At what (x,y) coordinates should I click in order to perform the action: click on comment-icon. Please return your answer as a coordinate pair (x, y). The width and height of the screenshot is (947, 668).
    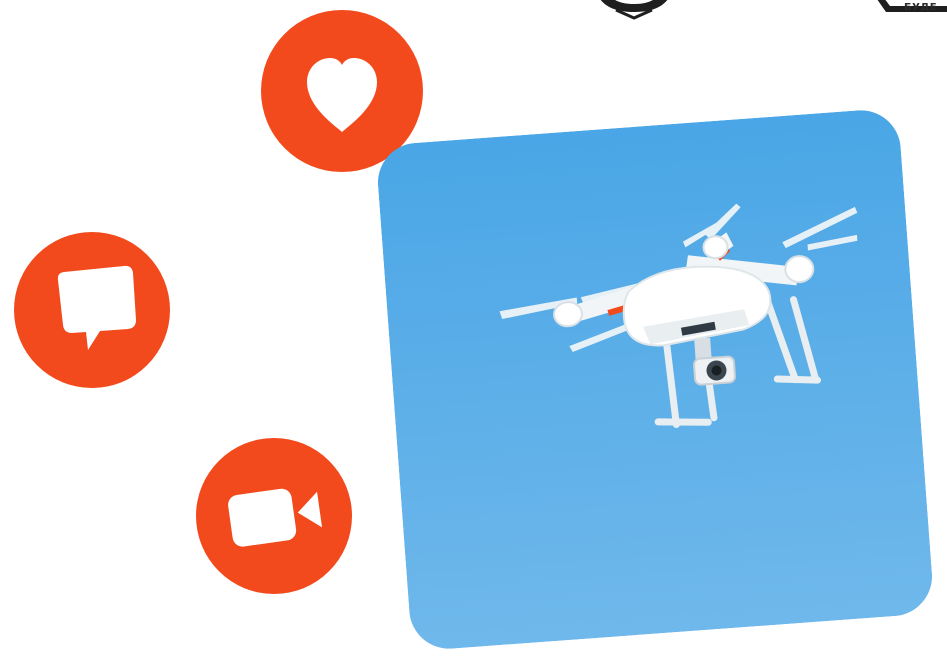
    Looking at the image, I should click on (92, 310).